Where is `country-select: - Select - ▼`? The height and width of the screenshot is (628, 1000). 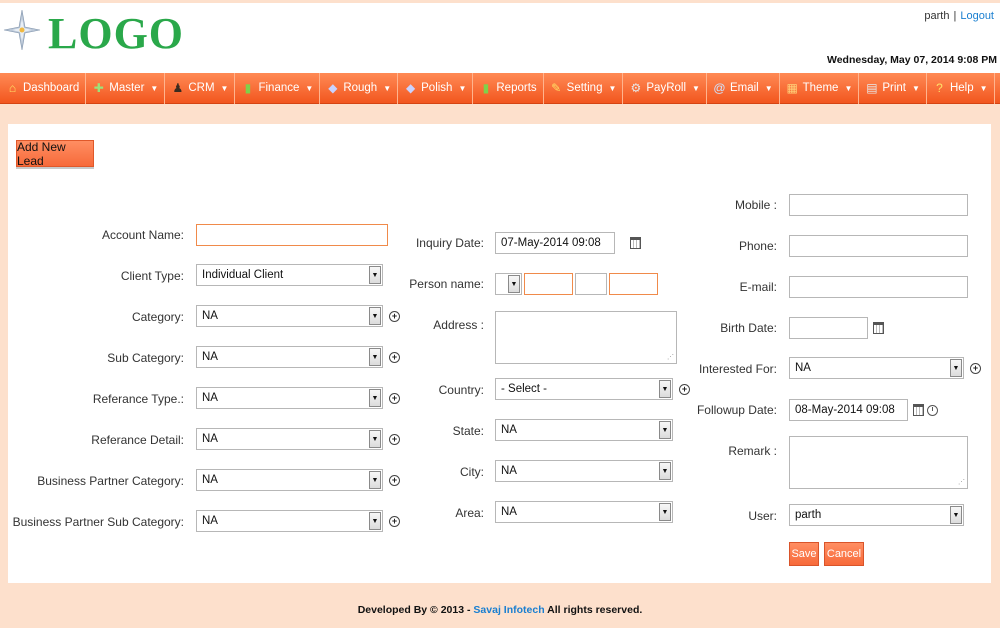 country-select: - Select - ▼ is located at coordinates (584, 389).